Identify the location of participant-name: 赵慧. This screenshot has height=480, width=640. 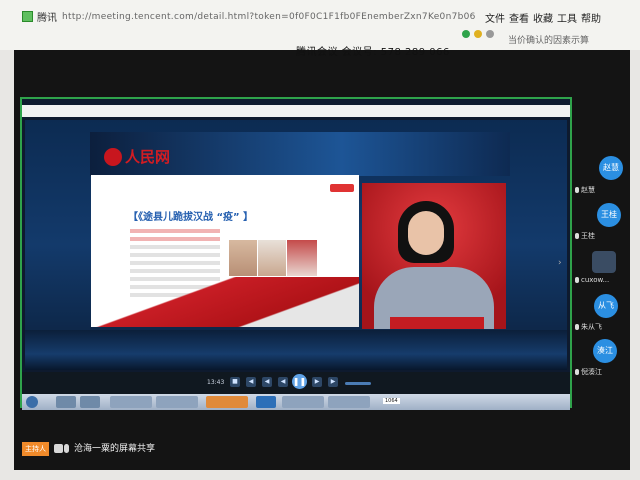
(585, 190).